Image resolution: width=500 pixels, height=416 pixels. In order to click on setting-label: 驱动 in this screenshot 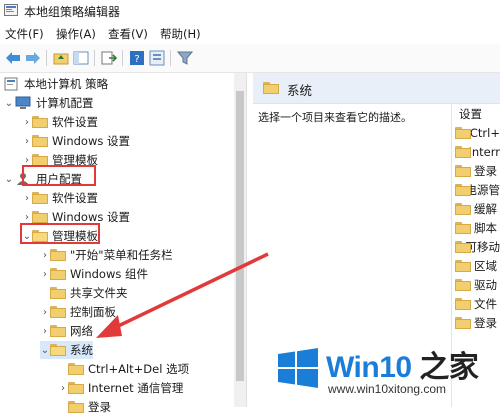, I will do `click(485, 285)`.